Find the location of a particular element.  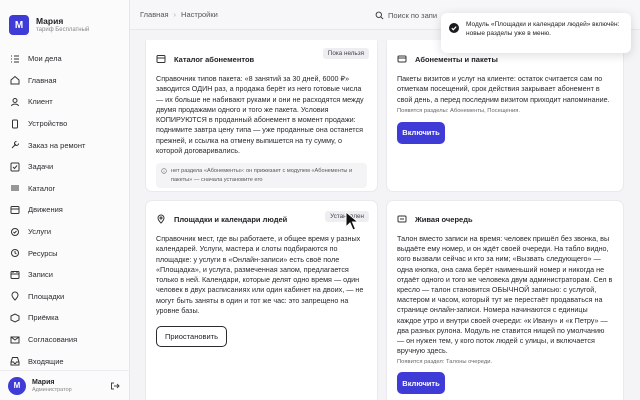

receiving-icon is located at coordinates (15, 318).